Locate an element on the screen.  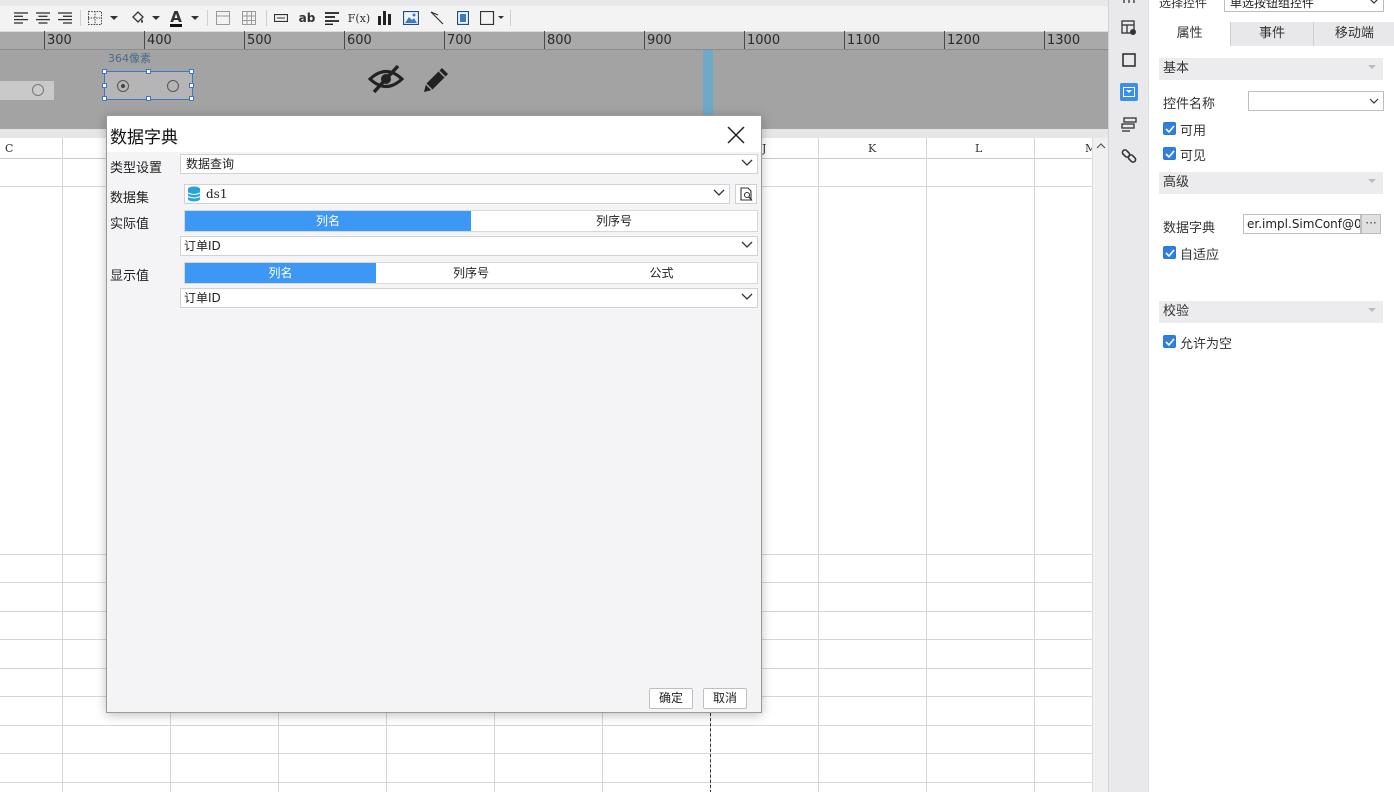
hidden-eye-icon is located at coordinates (386, 80).